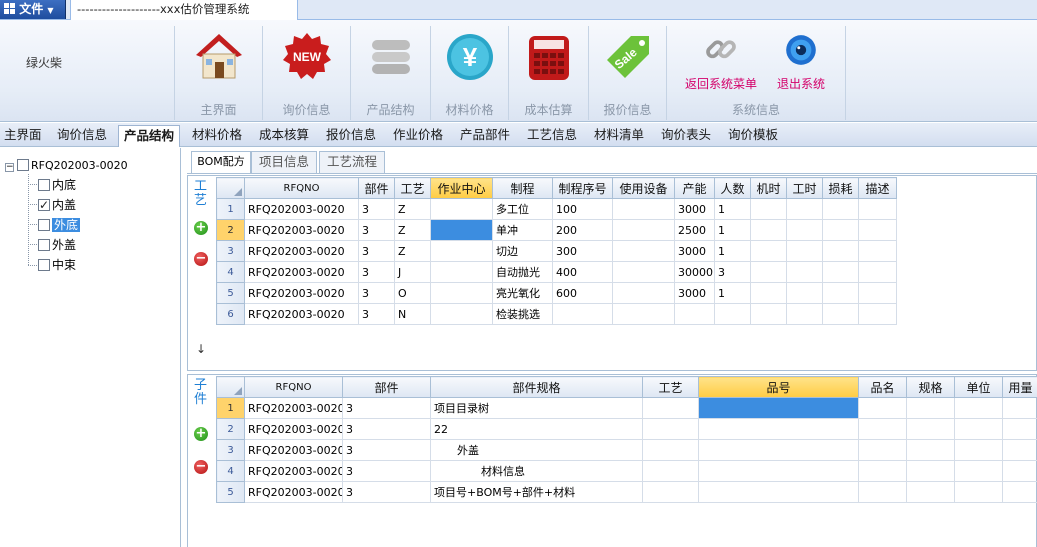 The height and width of the screenshot is (547, 1037). Describe the element at coordinates (23, 135) in the screenshot. I see `menu-item-home: 主界面` at that location.